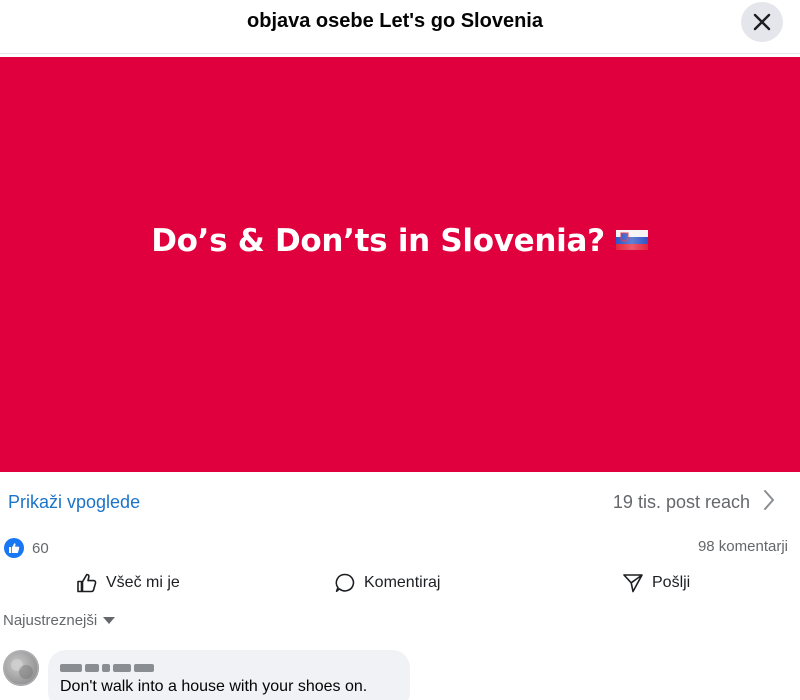  I want to click on chevron-right-icon, so click(769, 500).